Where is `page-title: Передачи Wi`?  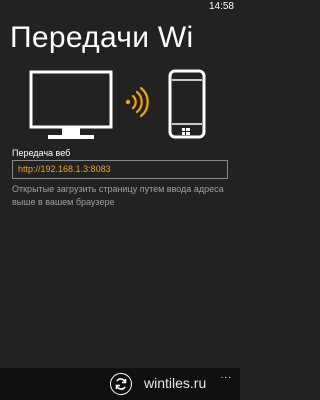 page-title: Передачи Wi is located at coordinates (102, 37).